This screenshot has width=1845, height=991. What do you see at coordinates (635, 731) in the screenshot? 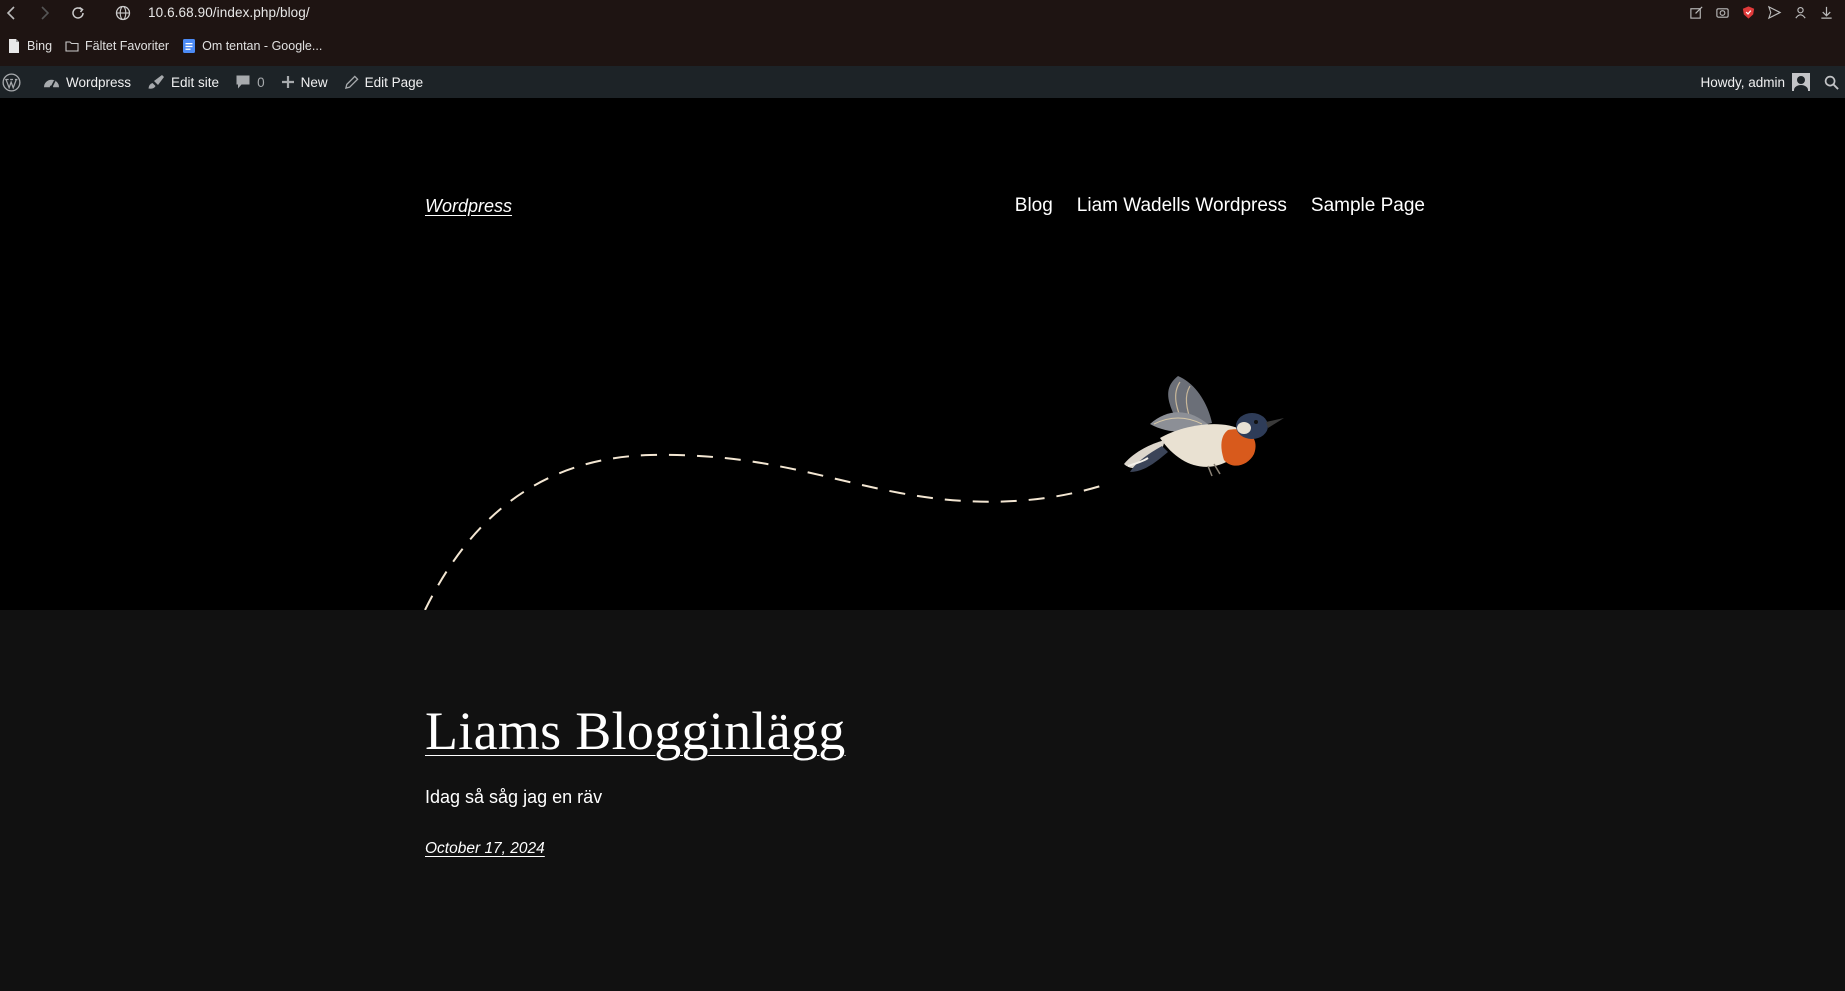
I see `post-title-link: Liams Blogginlägg` at bounding box center [635, 731].